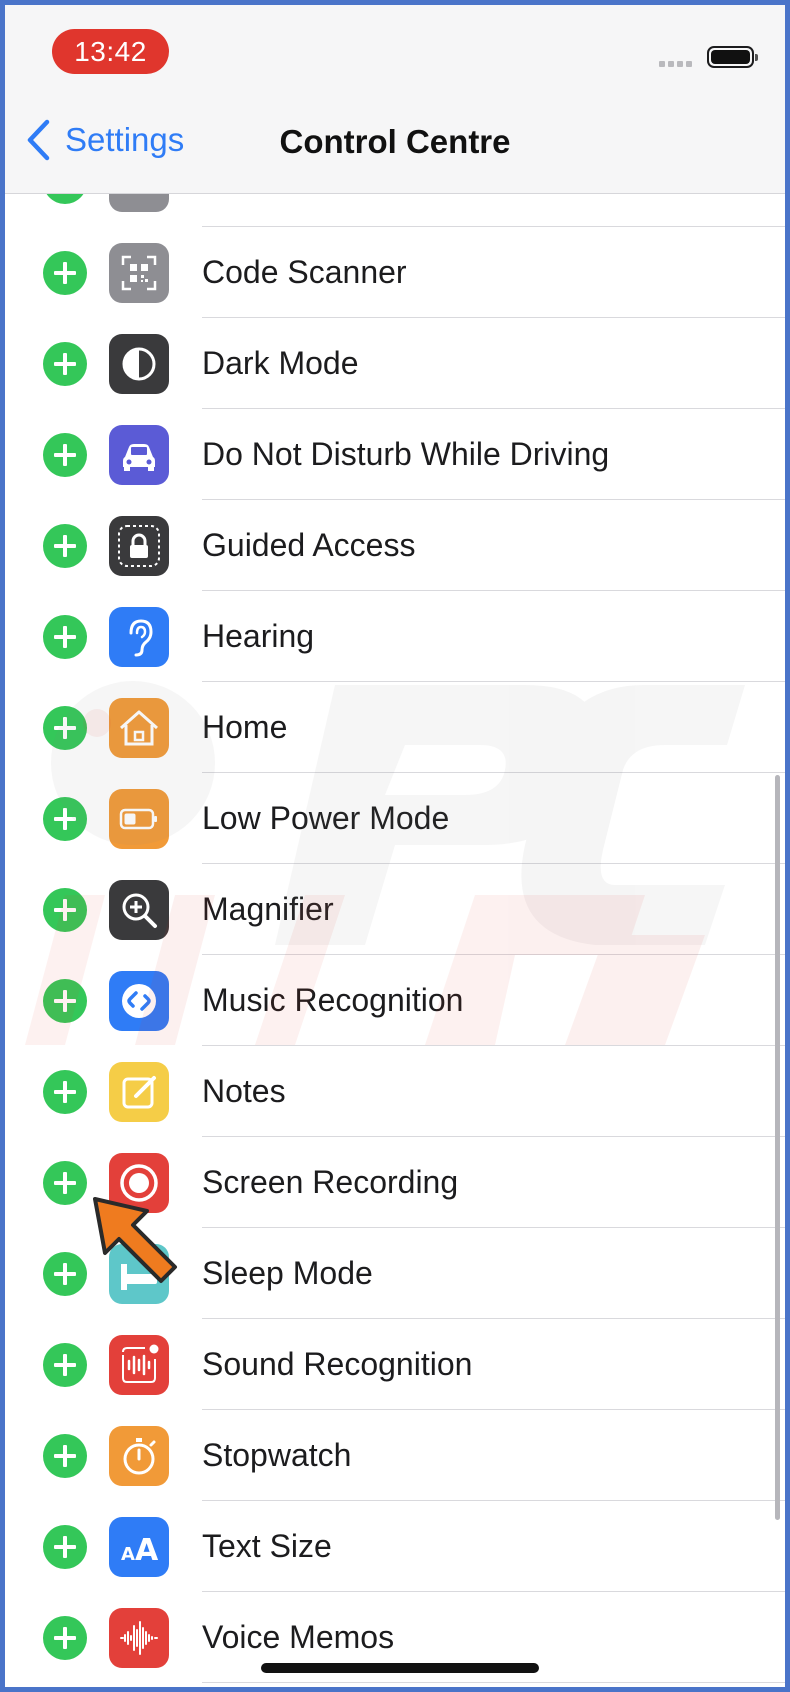 The image size is (790, 1692). Describe the element at coordinates (277, 1455) in the screenshot. I see `list-item-label: Stopwatch` at that location.